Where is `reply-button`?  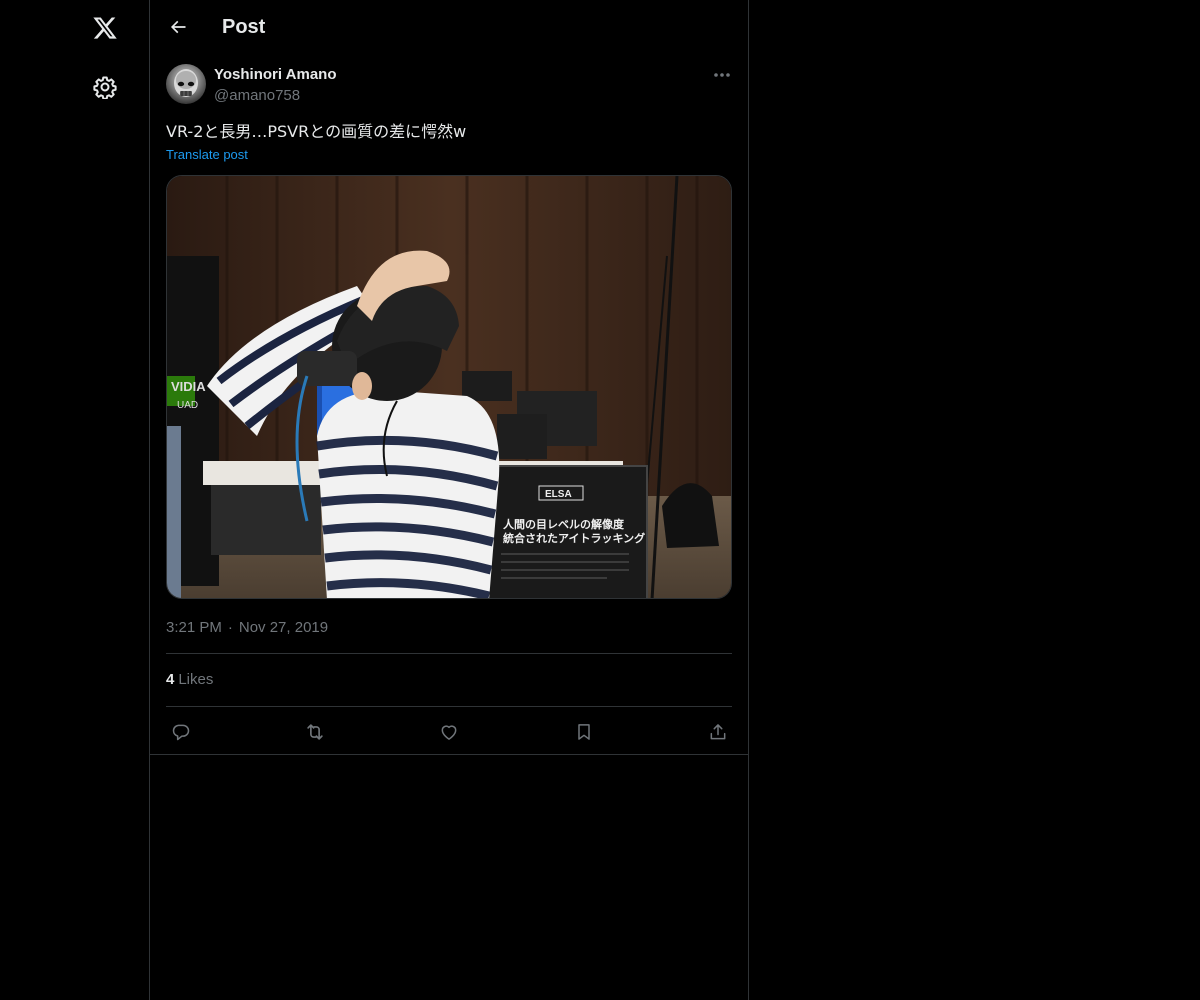 reply-button is located at coordinates (181, 732).